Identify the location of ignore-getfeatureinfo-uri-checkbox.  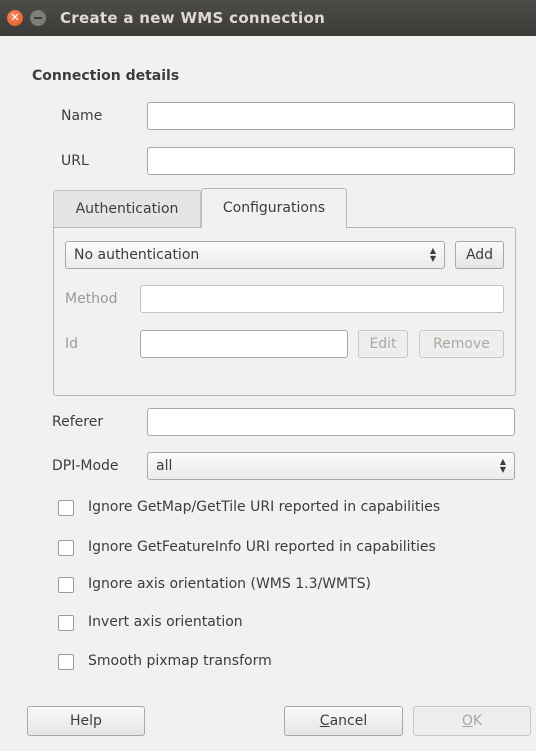
(66, 548).